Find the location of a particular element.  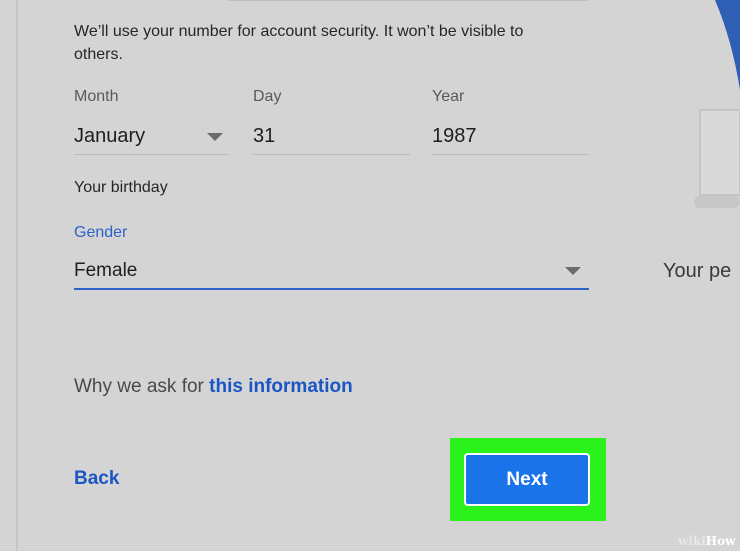

birthday-caption: Your birthday is located at coordinates (121, 187).